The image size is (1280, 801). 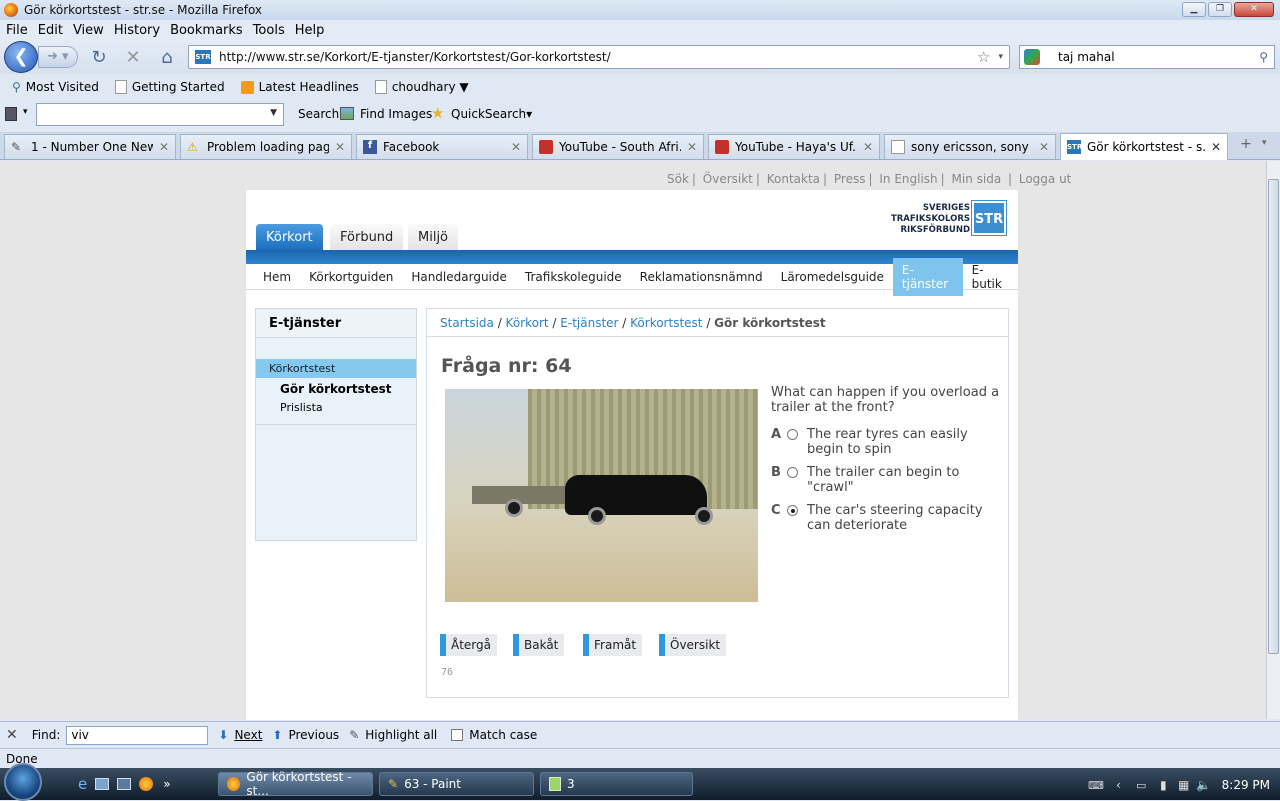 I want to click on tab-problem-loading: ⚠ Problem loading page ✕, so click(x=266, y=146).